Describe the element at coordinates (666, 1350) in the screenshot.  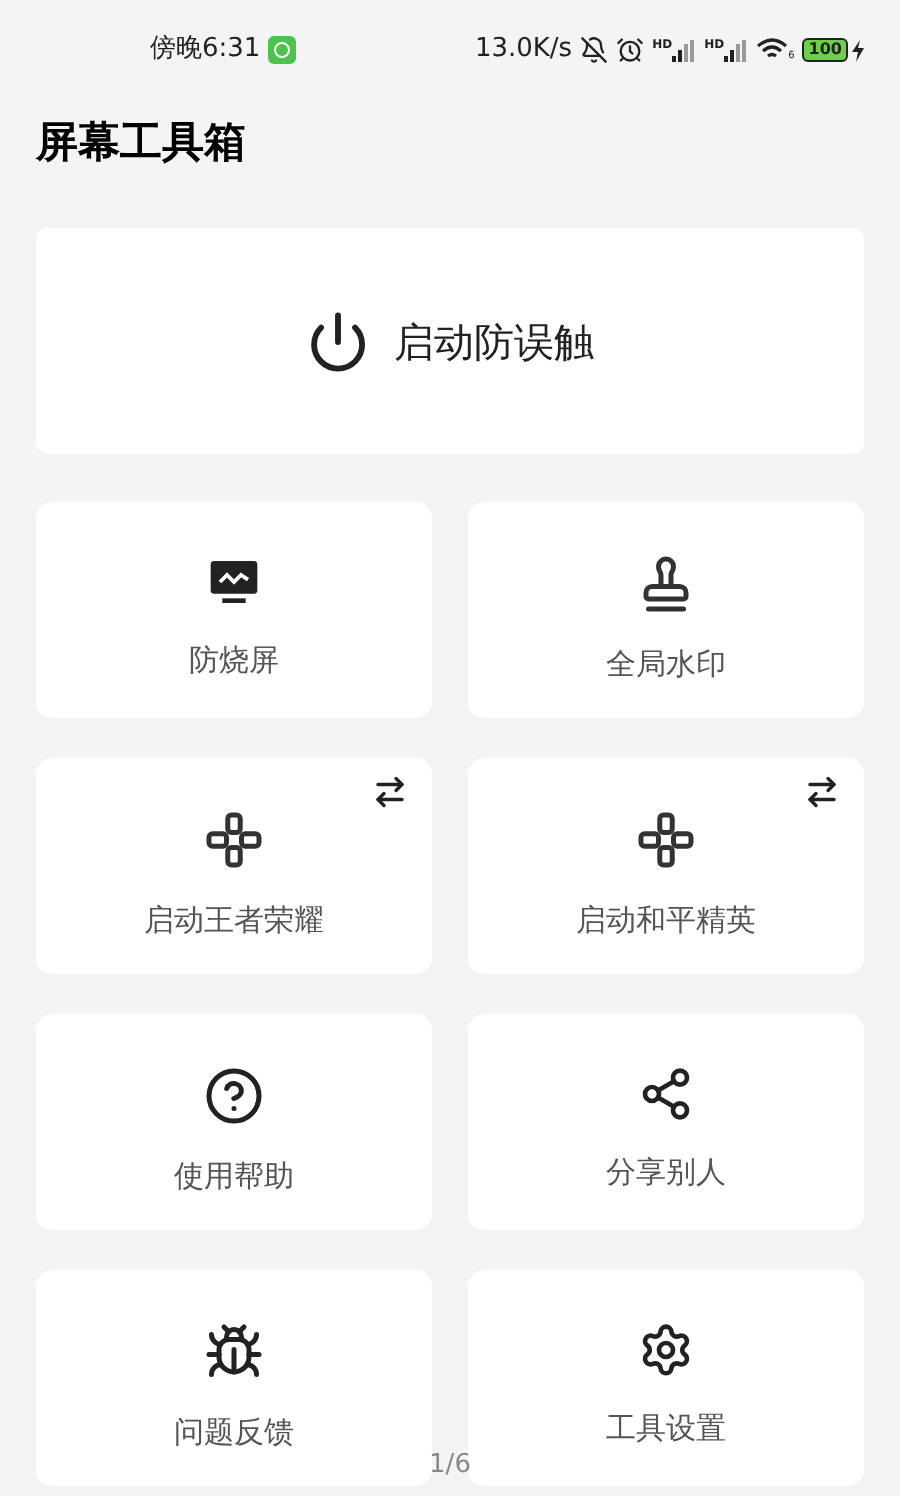
I see `settings-icon` at that location.